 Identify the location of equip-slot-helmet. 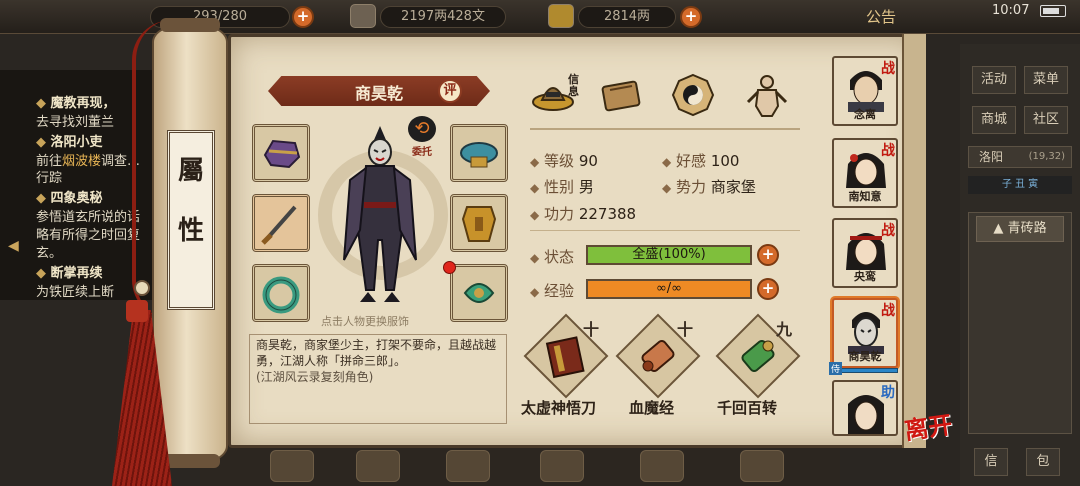
(479, 153).